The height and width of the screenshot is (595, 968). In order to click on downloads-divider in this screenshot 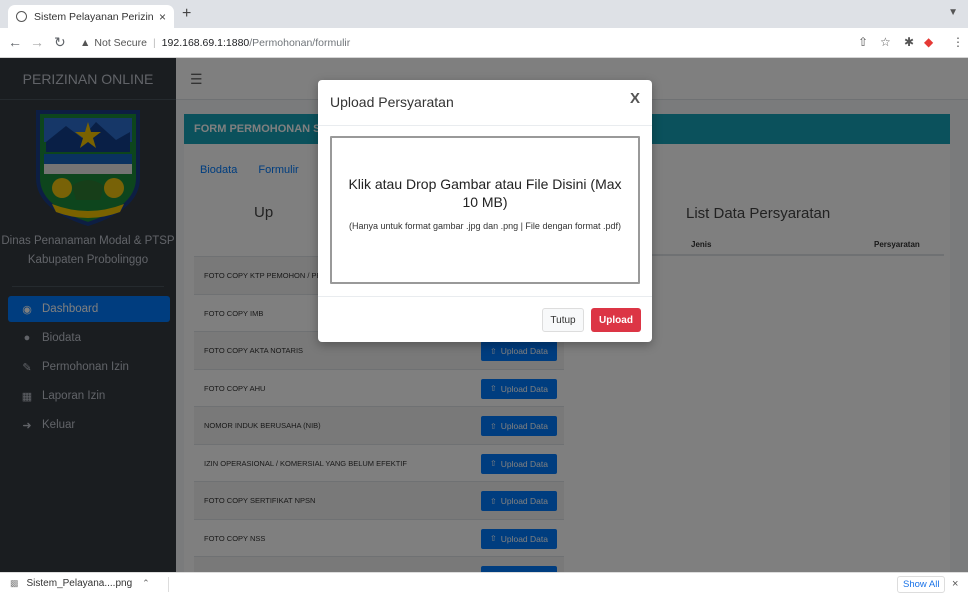, I will do `click(168, 584)`.